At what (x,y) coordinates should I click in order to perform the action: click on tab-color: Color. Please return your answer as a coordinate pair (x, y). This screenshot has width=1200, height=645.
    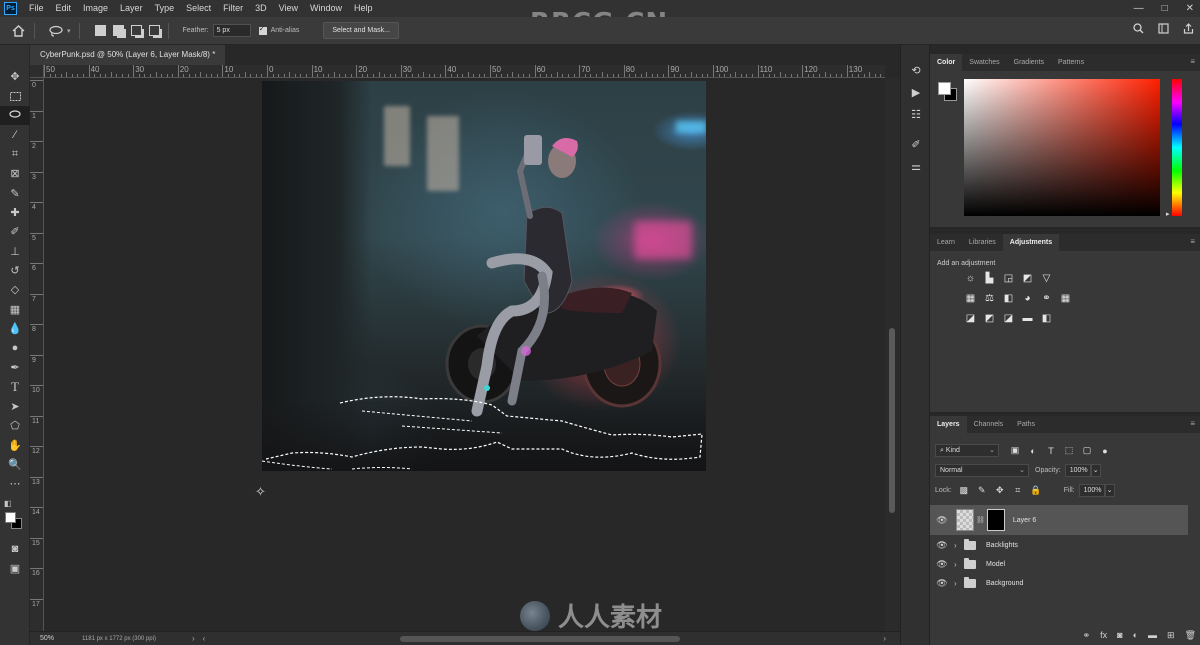
    Looking at the image, I should click on (946, 62).